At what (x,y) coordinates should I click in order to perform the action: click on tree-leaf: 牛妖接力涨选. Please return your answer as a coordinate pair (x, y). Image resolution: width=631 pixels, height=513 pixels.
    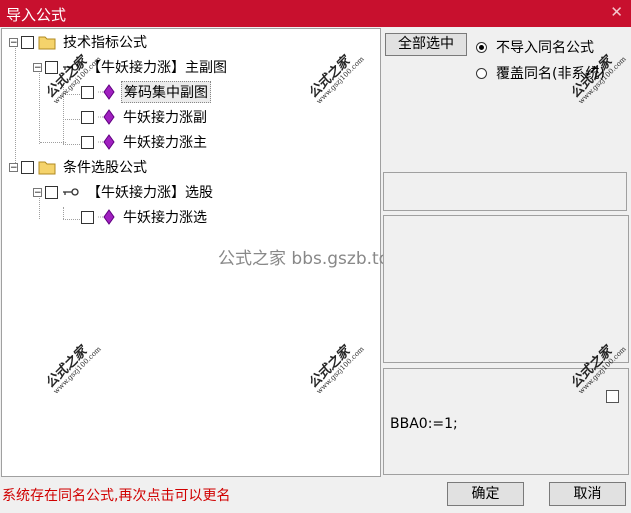
    Looking at the image, I should click on (143, 217).